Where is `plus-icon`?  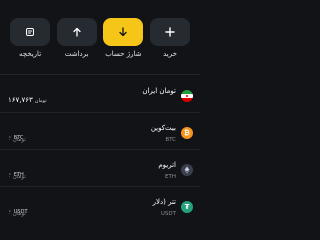 plus-icon is located at coordinates (170, 32).